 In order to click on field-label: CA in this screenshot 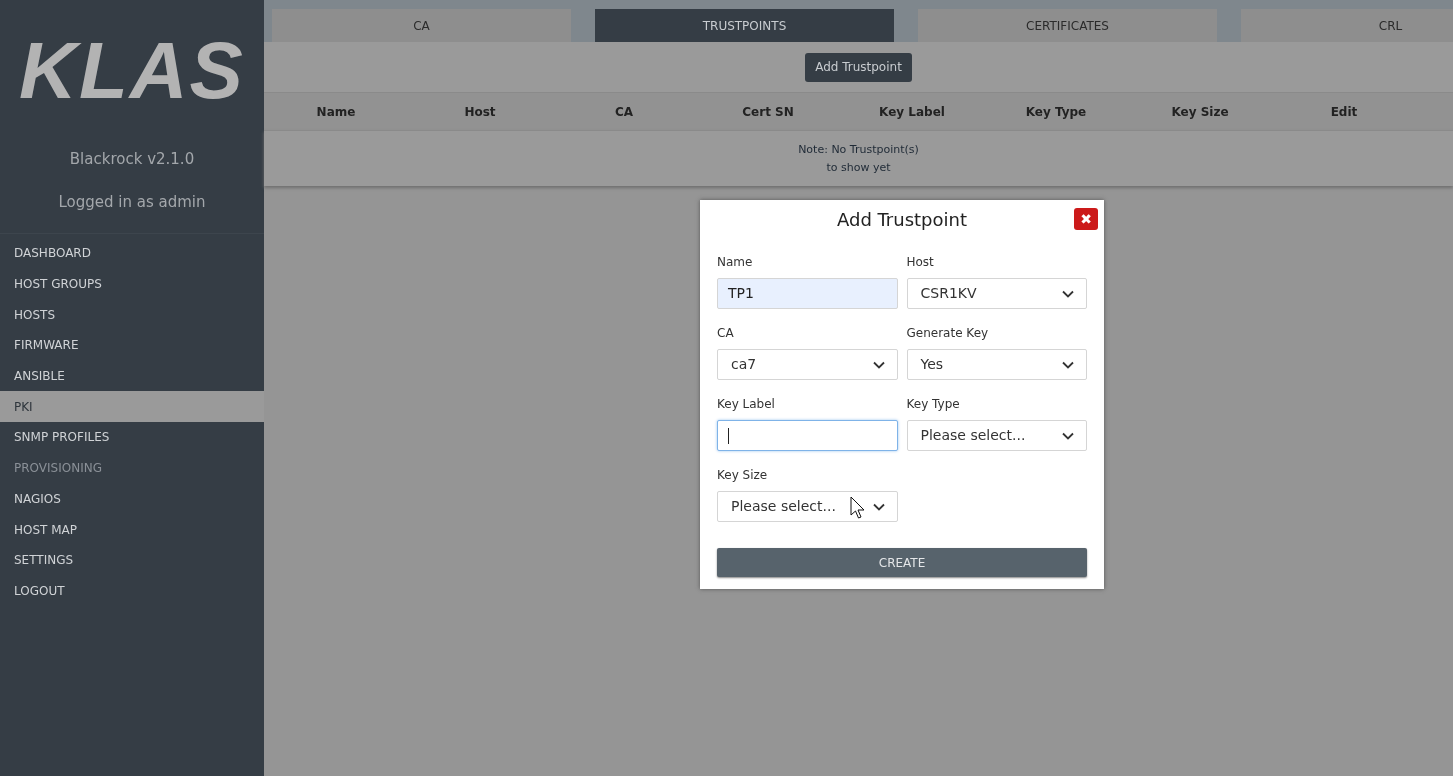, I will do `click(726, 333)`.